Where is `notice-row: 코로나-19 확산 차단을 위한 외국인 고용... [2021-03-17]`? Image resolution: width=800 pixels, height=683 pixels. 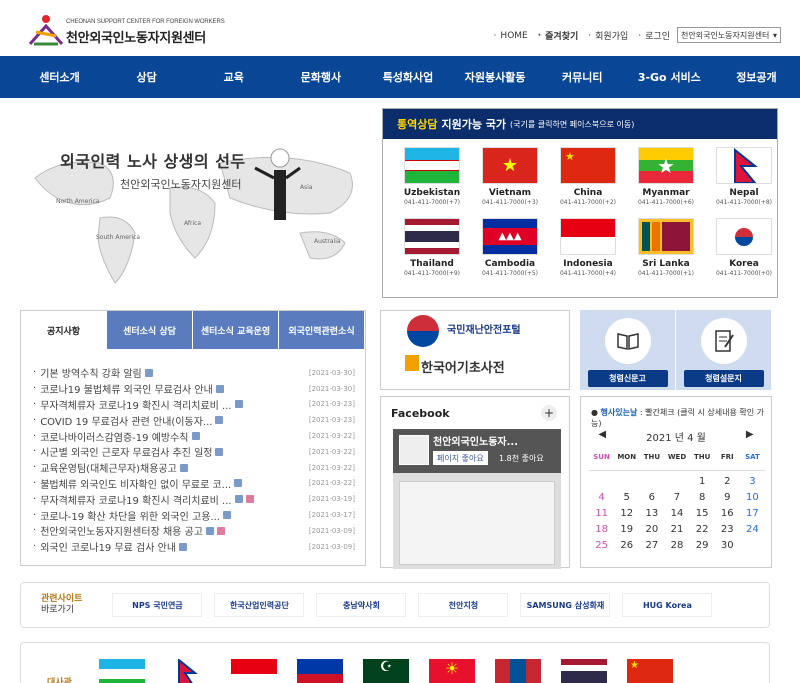
notice-row: 코로나-19 확산 차단을 위한 외국인 고용... [2021-03-17] is located at coordinates (194, 515).